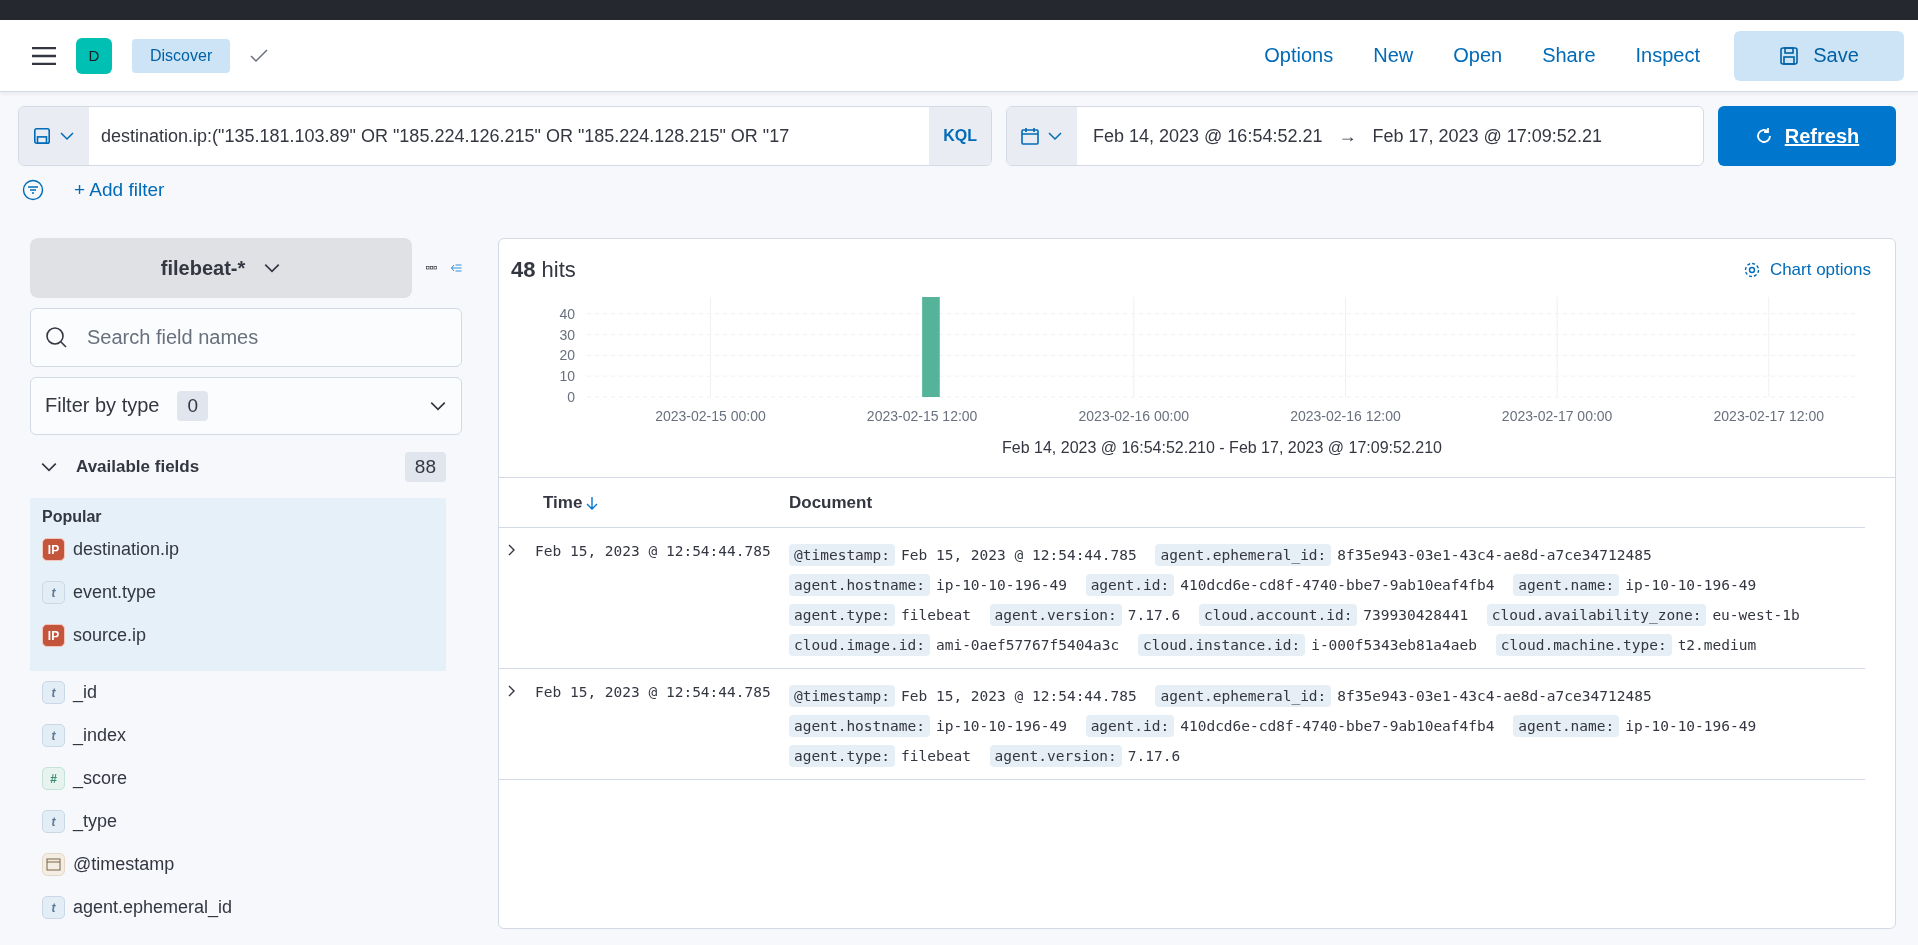 The image size is (1918, 945). Describe the element at coordinates (115, 592) in the screenshot. I see `field-name: event.type` at that location.